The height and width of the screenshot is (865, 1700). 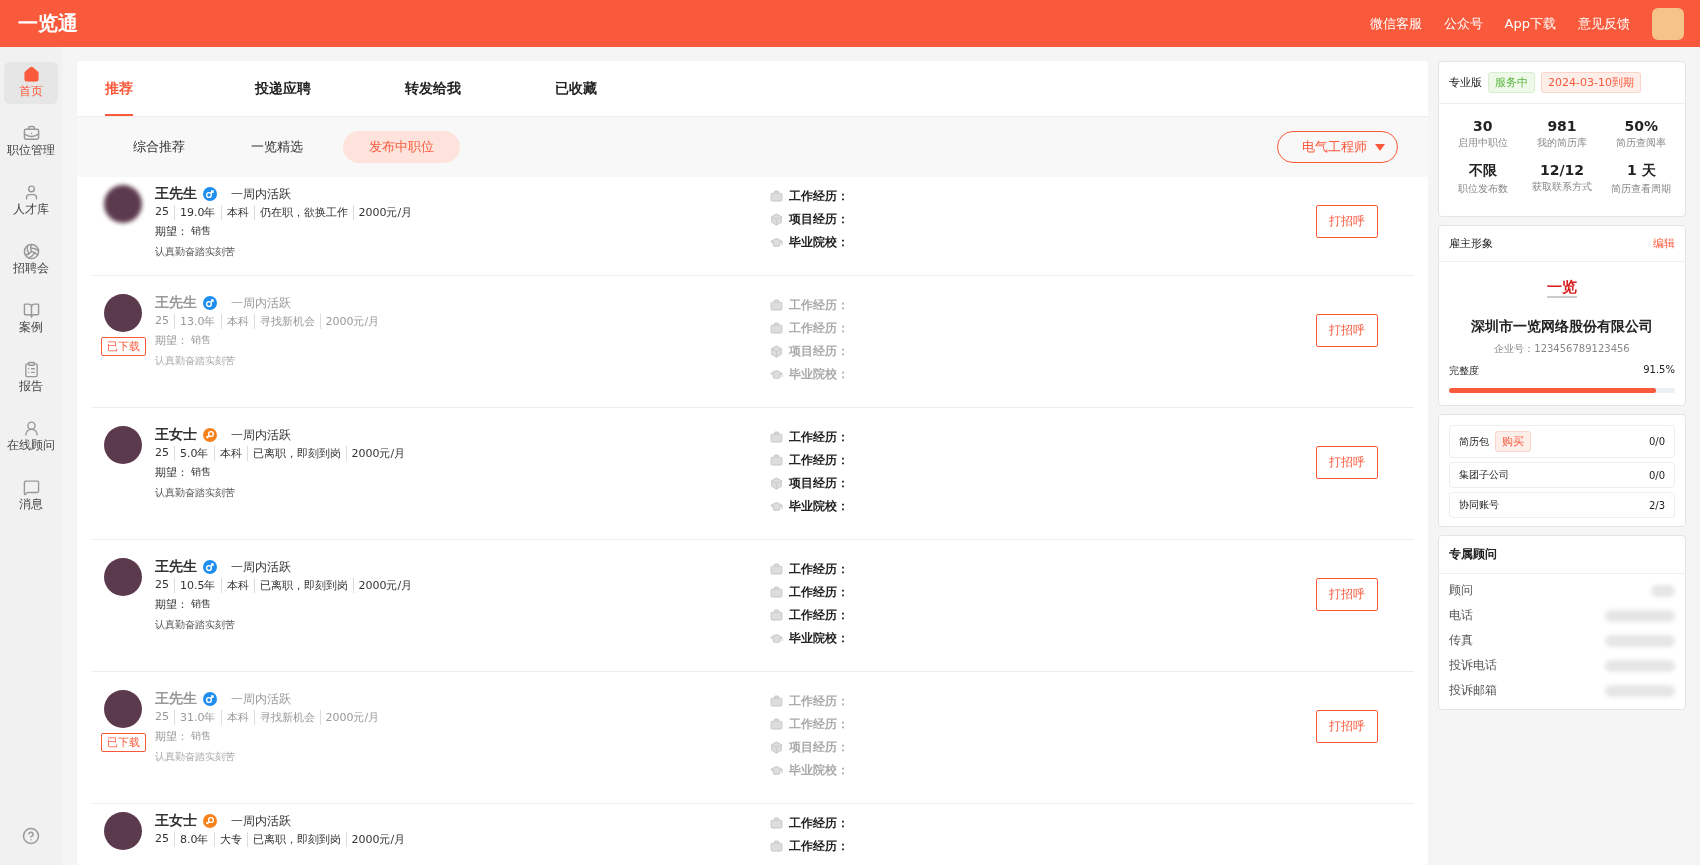 What do you see at coordinates (576, 88) in the screenshot?
I see `tab: 已收藏` at bounding box center [576, 88].